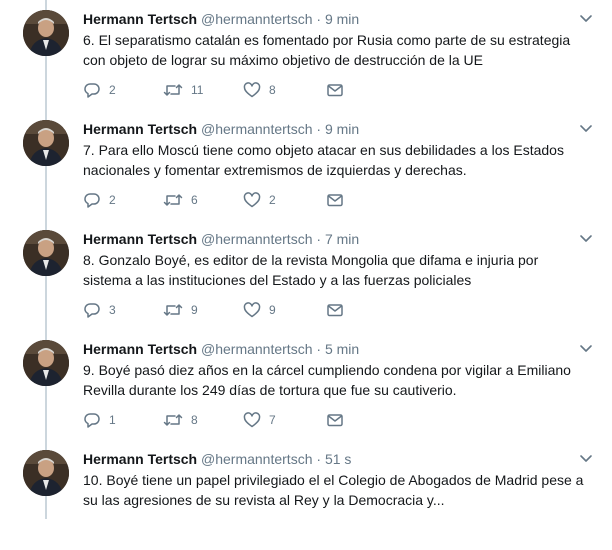 This screenshot has height=550, width=612. Describe the element at coordinates (272, 90) in the screenshot. I see `like-count: 8` at that location.